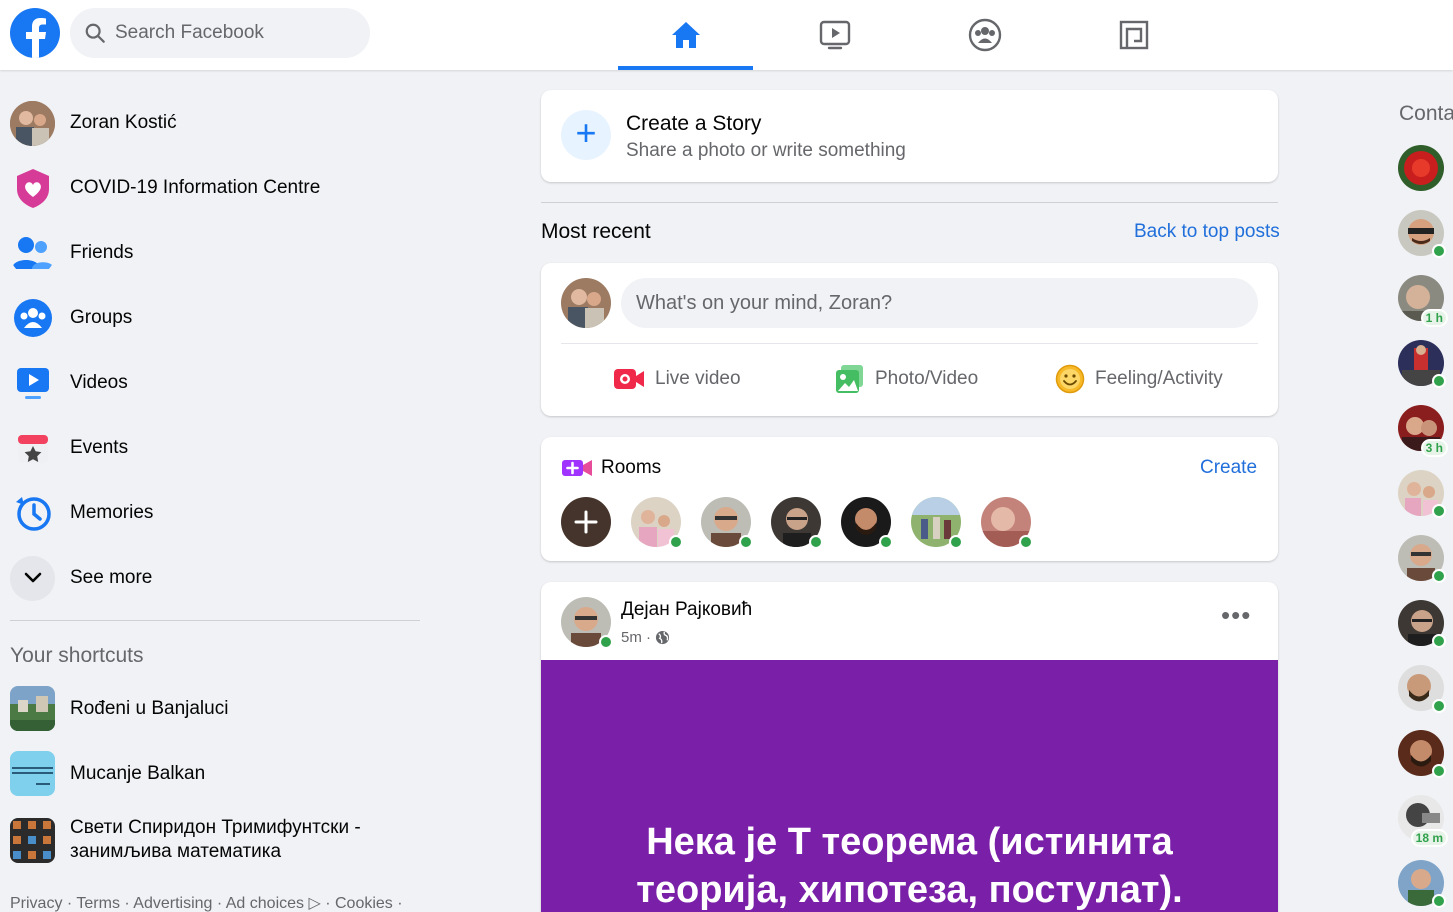 The image size is (1453, 912). Describe the element at coordinates (698, 378) in the screenshot. I see `action-label: Live video` at that location.